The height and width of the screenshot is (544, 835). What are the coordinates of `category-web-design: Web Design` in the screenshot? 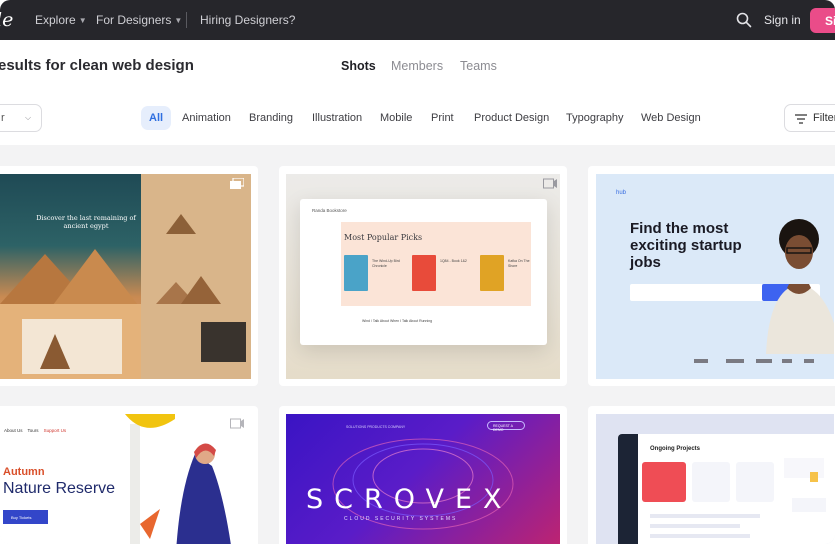 It's located at (671, 118).